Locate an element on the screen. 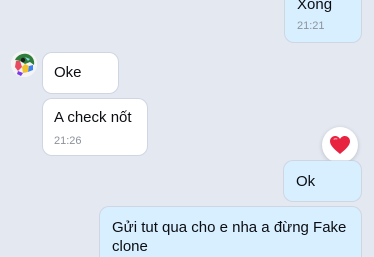 The image size is (374, 257). message-bubble-sent: Xong 21:21 is located at coordinates (323, 21).